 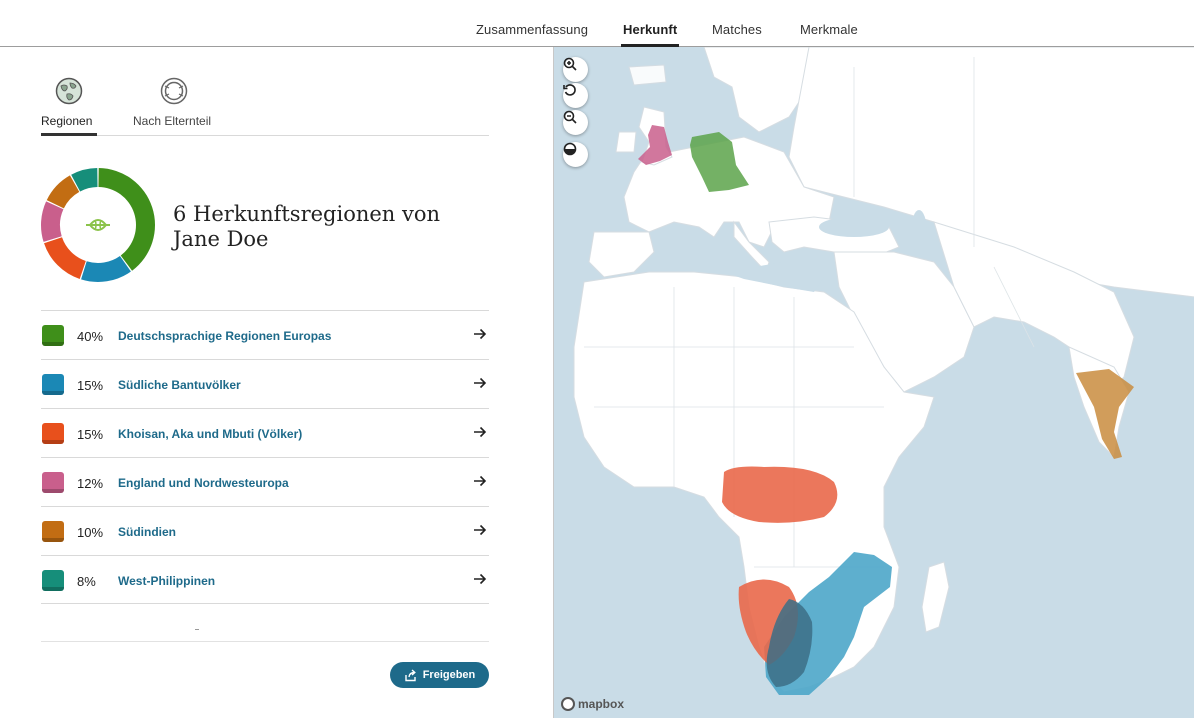 I want to click on region-row-england: 12% England und Nordwesteuropa, so click(x=265, y=481).